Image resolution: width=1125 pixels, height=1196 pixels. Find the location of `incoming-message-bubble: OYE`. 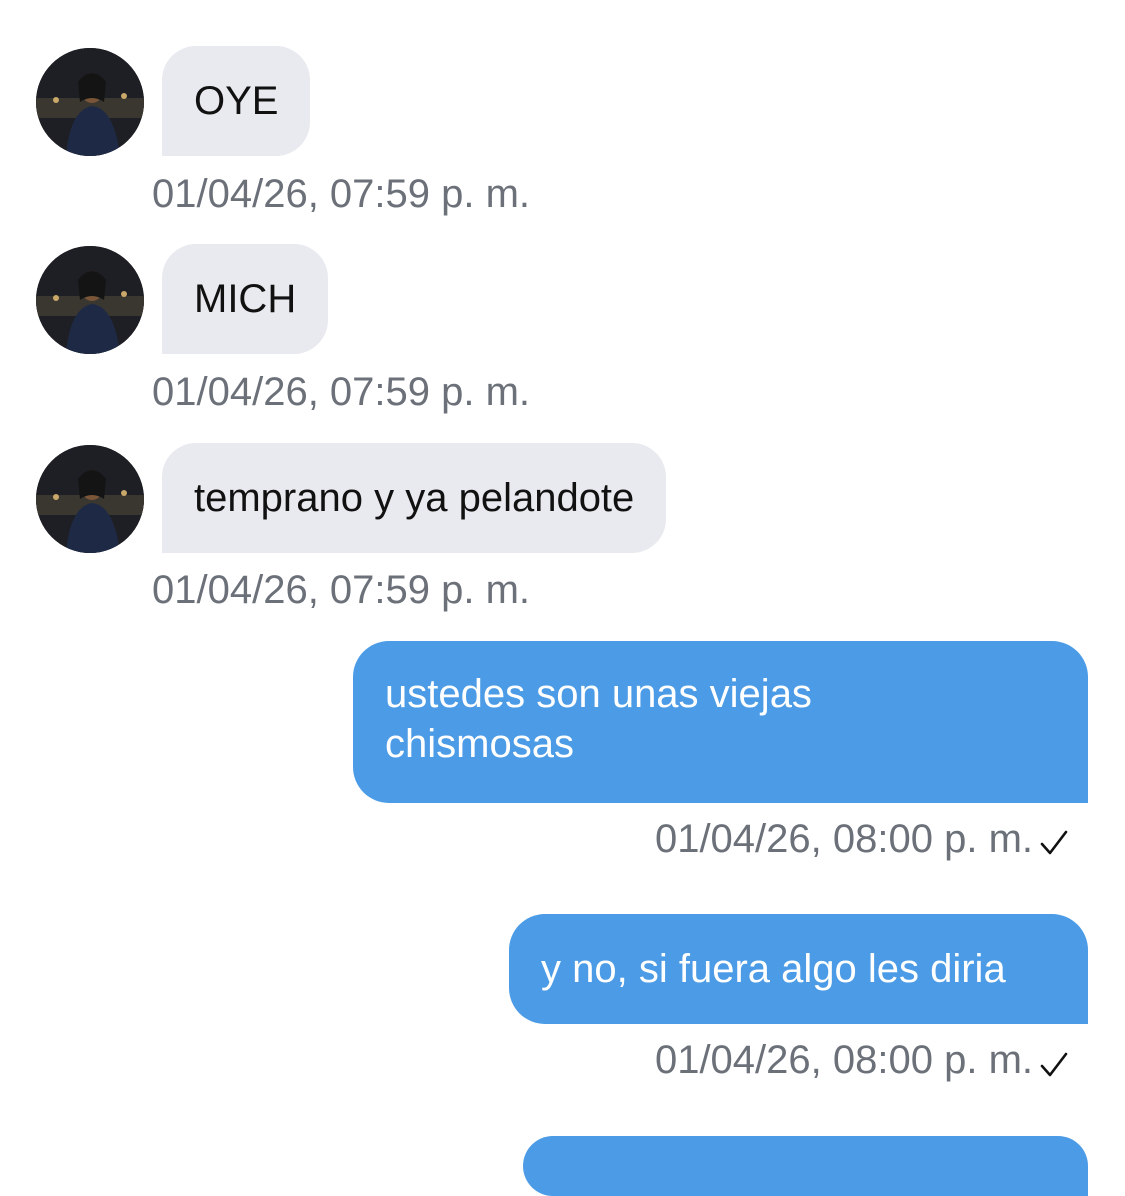

incoming-message-bubble: OYE is located at coordinates (236, 101).